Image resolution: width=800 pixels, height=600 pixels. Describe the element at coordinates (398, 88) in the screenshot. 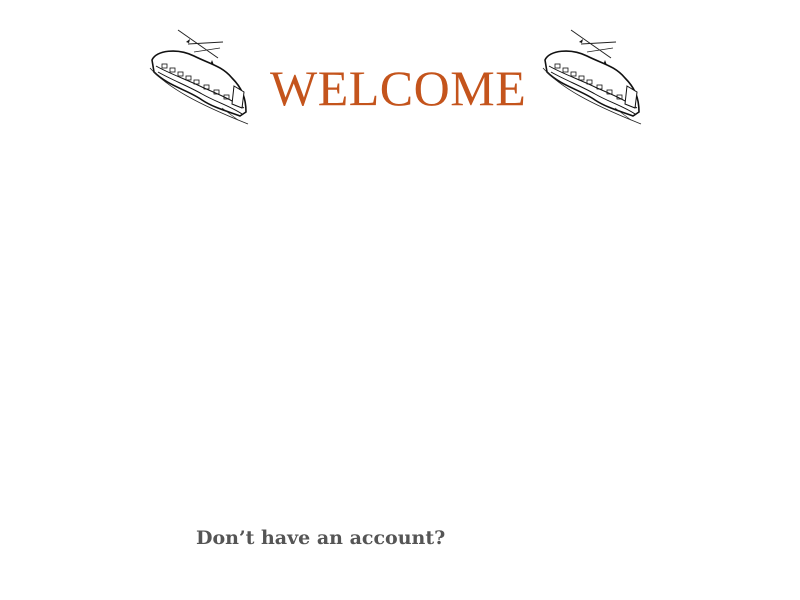

I see `welcome-title: WELCOME` at that location.